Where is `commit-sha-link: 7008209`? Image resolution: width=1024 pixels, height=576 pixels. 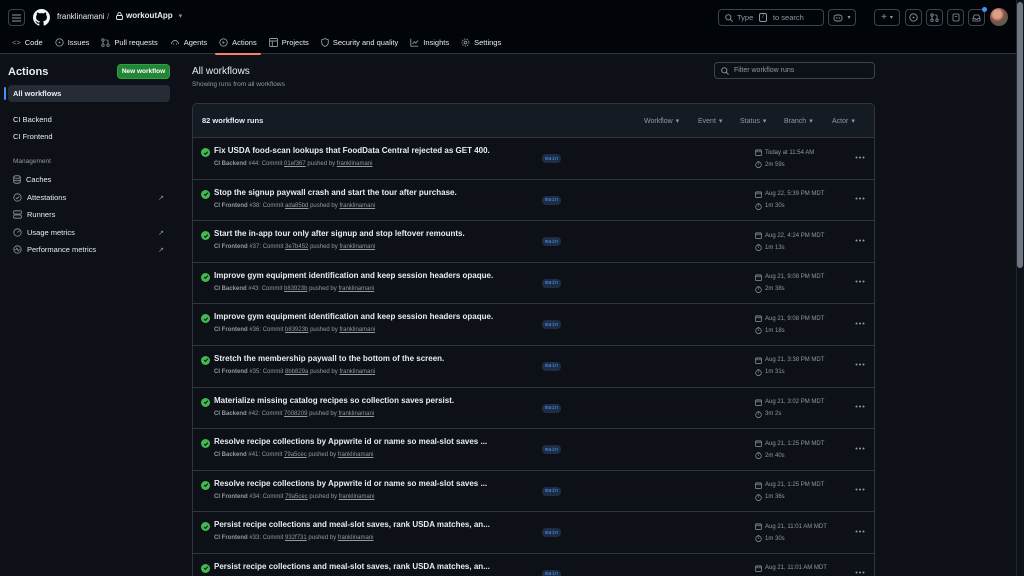
commit-sha-link: 7008209 is located at coordinates (295, 414).